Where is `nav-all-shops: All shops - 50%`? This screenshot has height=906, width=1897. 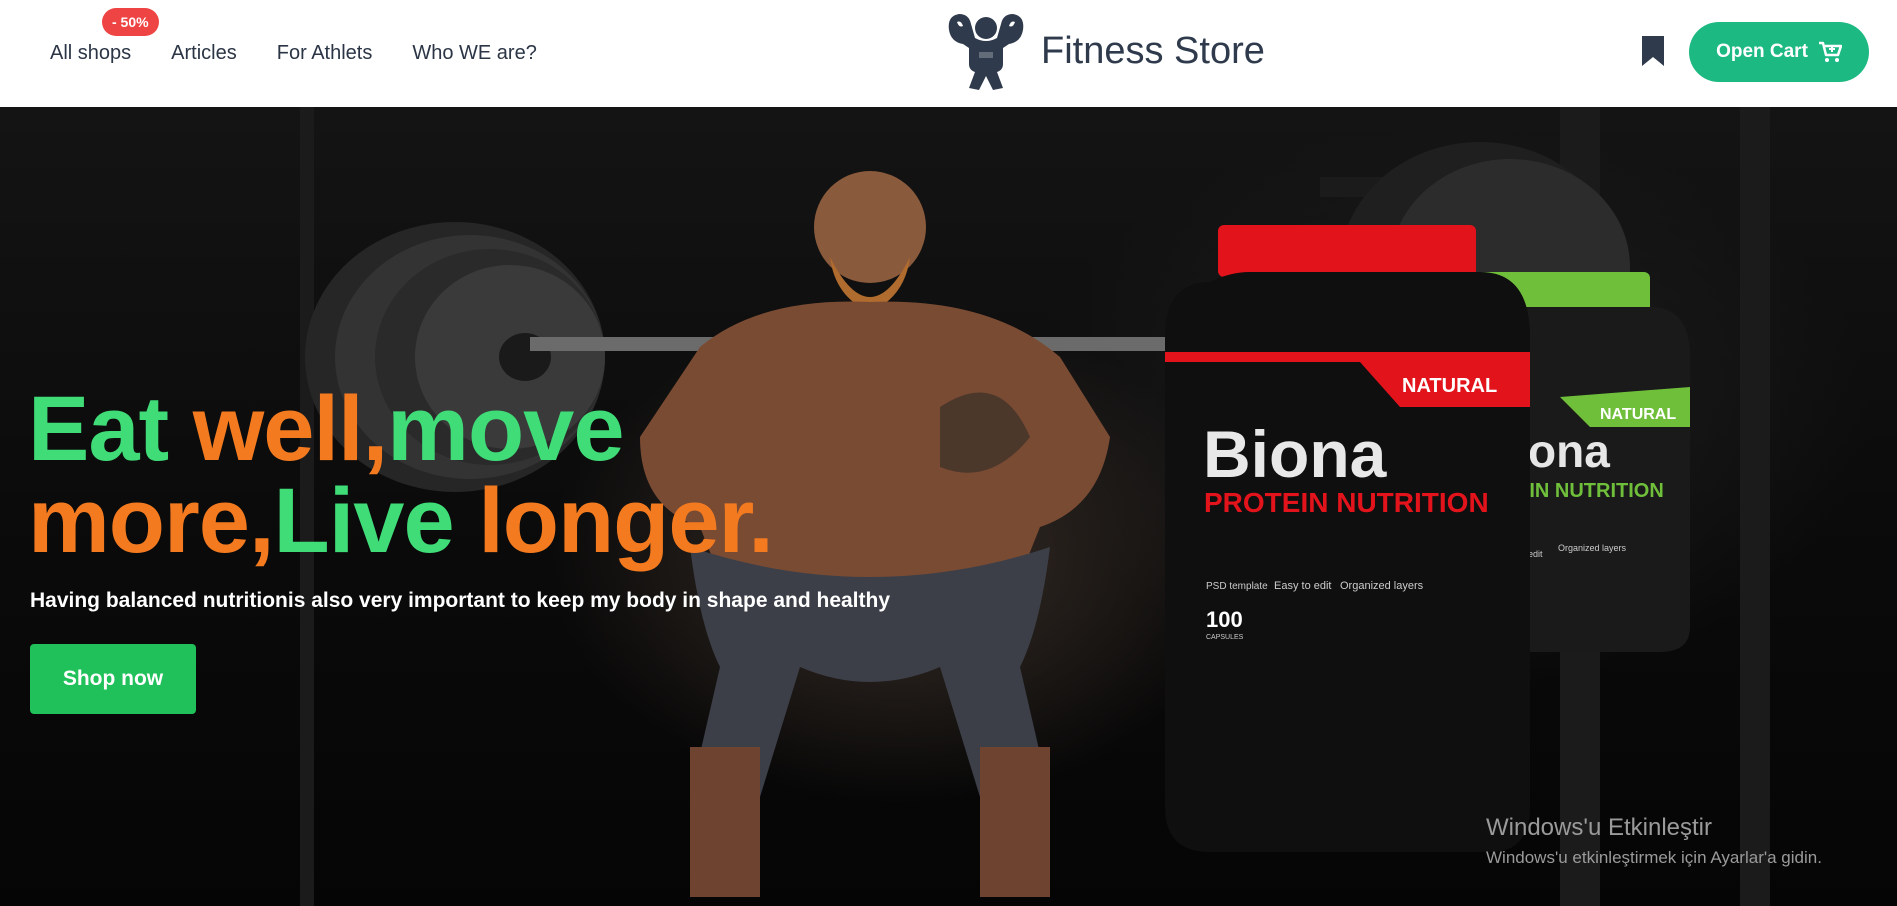 nav-all-shops: All shops - 50% is located at coordinates (104, 36).